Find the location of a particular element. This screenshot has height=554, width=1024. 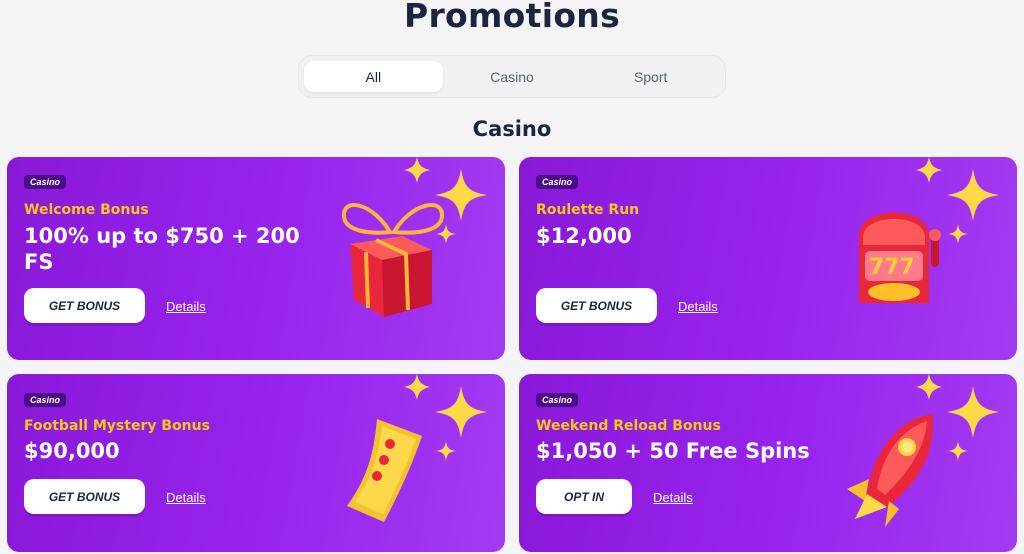

promo-value: $90,000 is located at coordinates (72, 451).